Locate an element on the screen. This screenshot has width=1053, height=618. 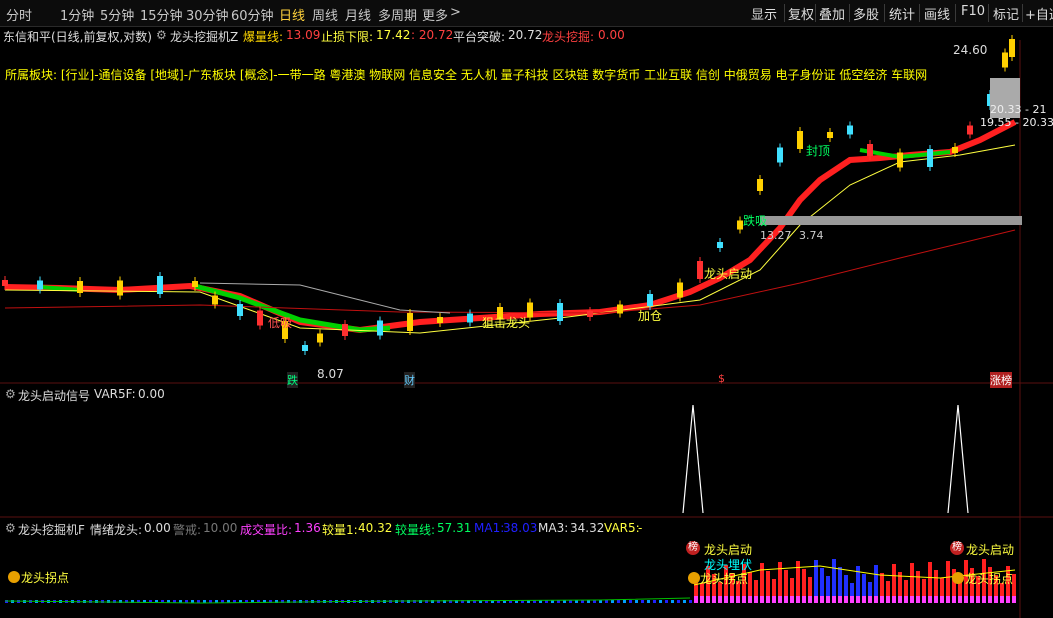
tab-60min: 60分钟 is located at coordinates (252, 14).